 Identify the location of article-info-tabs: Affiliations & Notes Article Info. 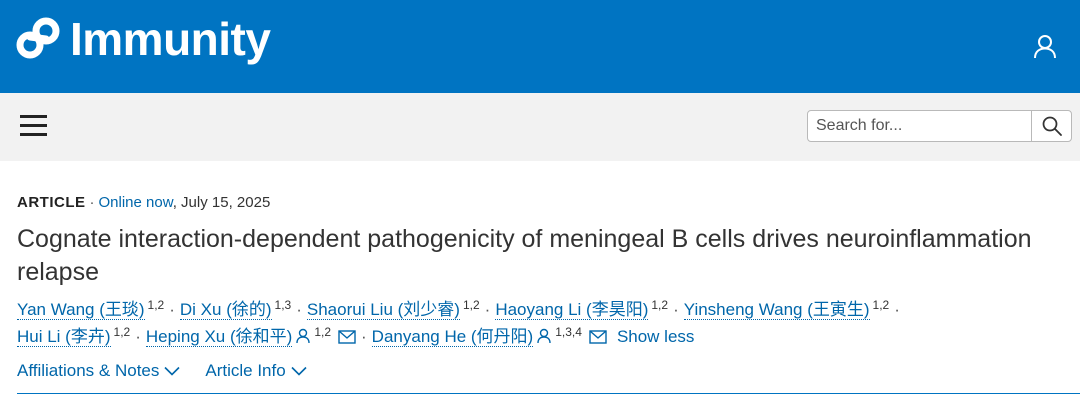
(540, 371).